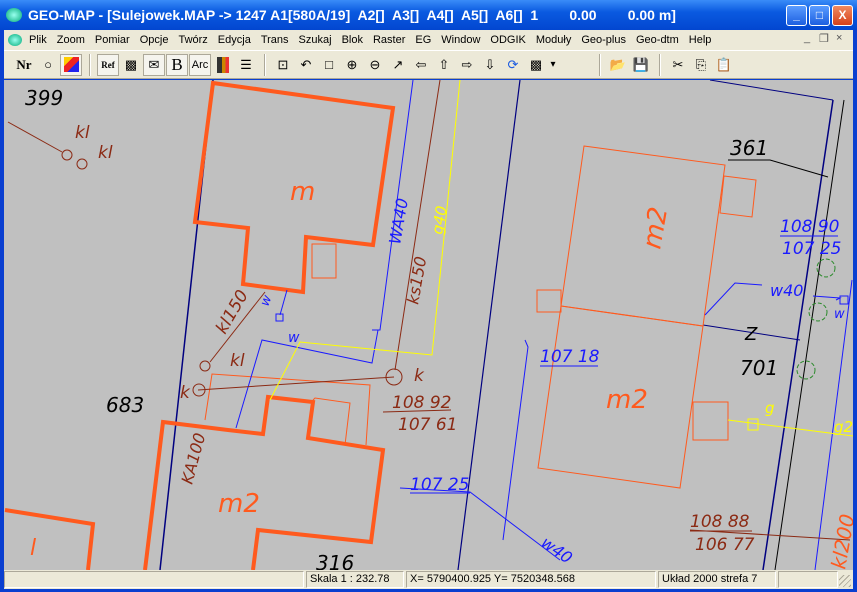  What do you see at coordinates (154, 40) in the screenshot?
I see `menu-opcje: Opcje` at bounding box center [154, 40].